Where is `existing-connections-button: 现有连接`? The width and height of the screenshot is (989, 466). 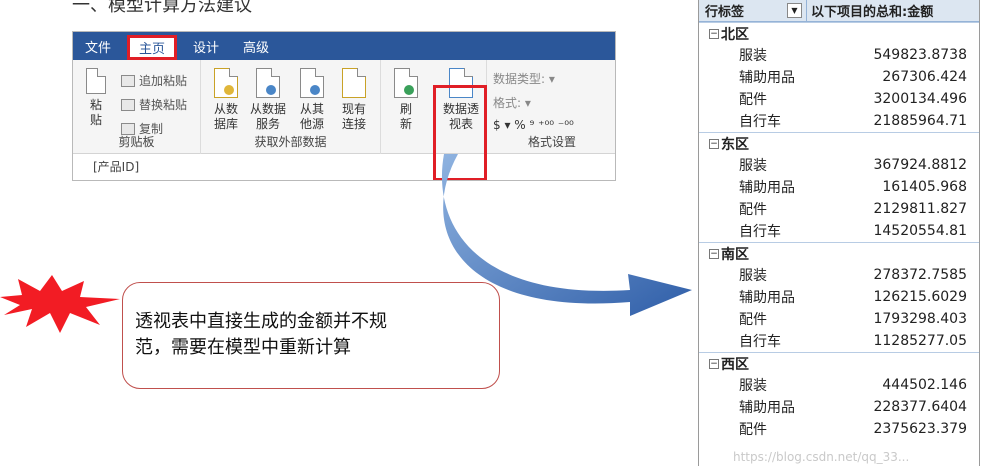
existing-connections-button: 现有连接 is located at coordinates (354, 100).